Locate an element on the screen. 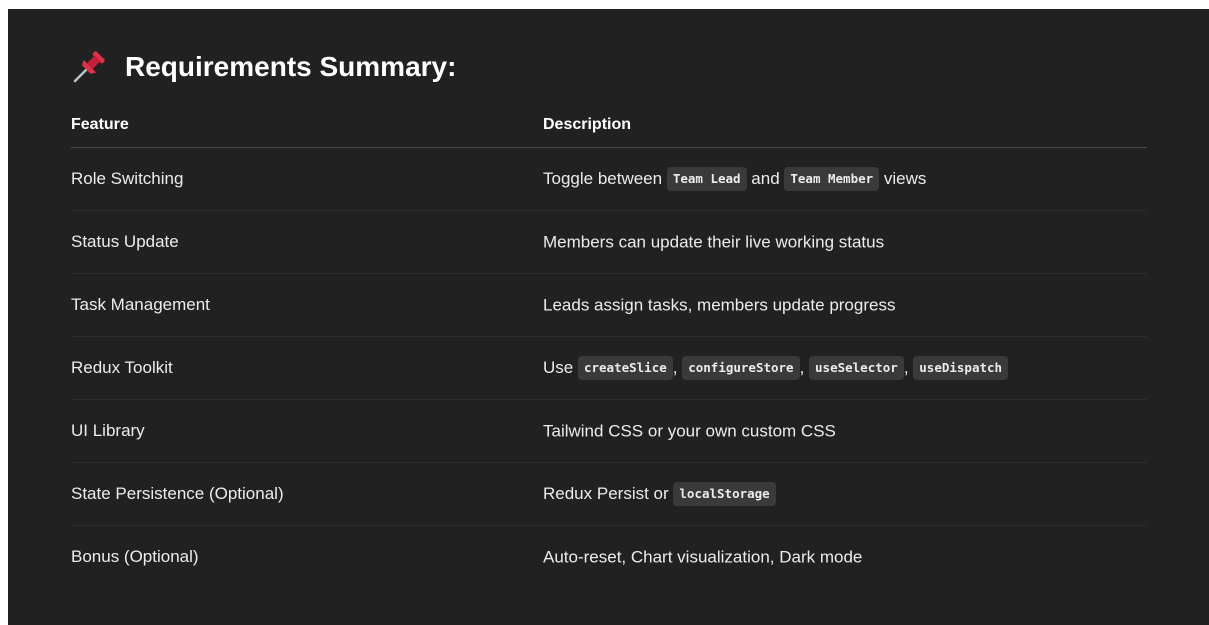 The width and height of the screenshot is (1209, 625). inline-code: Team Lead is located at coordinates (706, 179).